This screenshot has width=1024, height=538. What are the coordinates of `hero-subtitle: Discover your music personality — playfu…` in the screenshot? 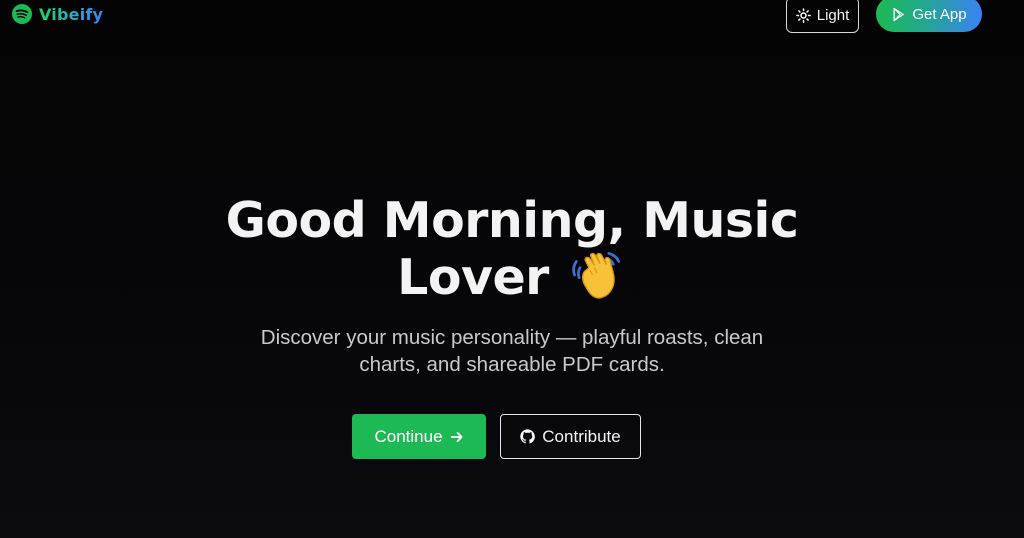 It's located at (512, 351).